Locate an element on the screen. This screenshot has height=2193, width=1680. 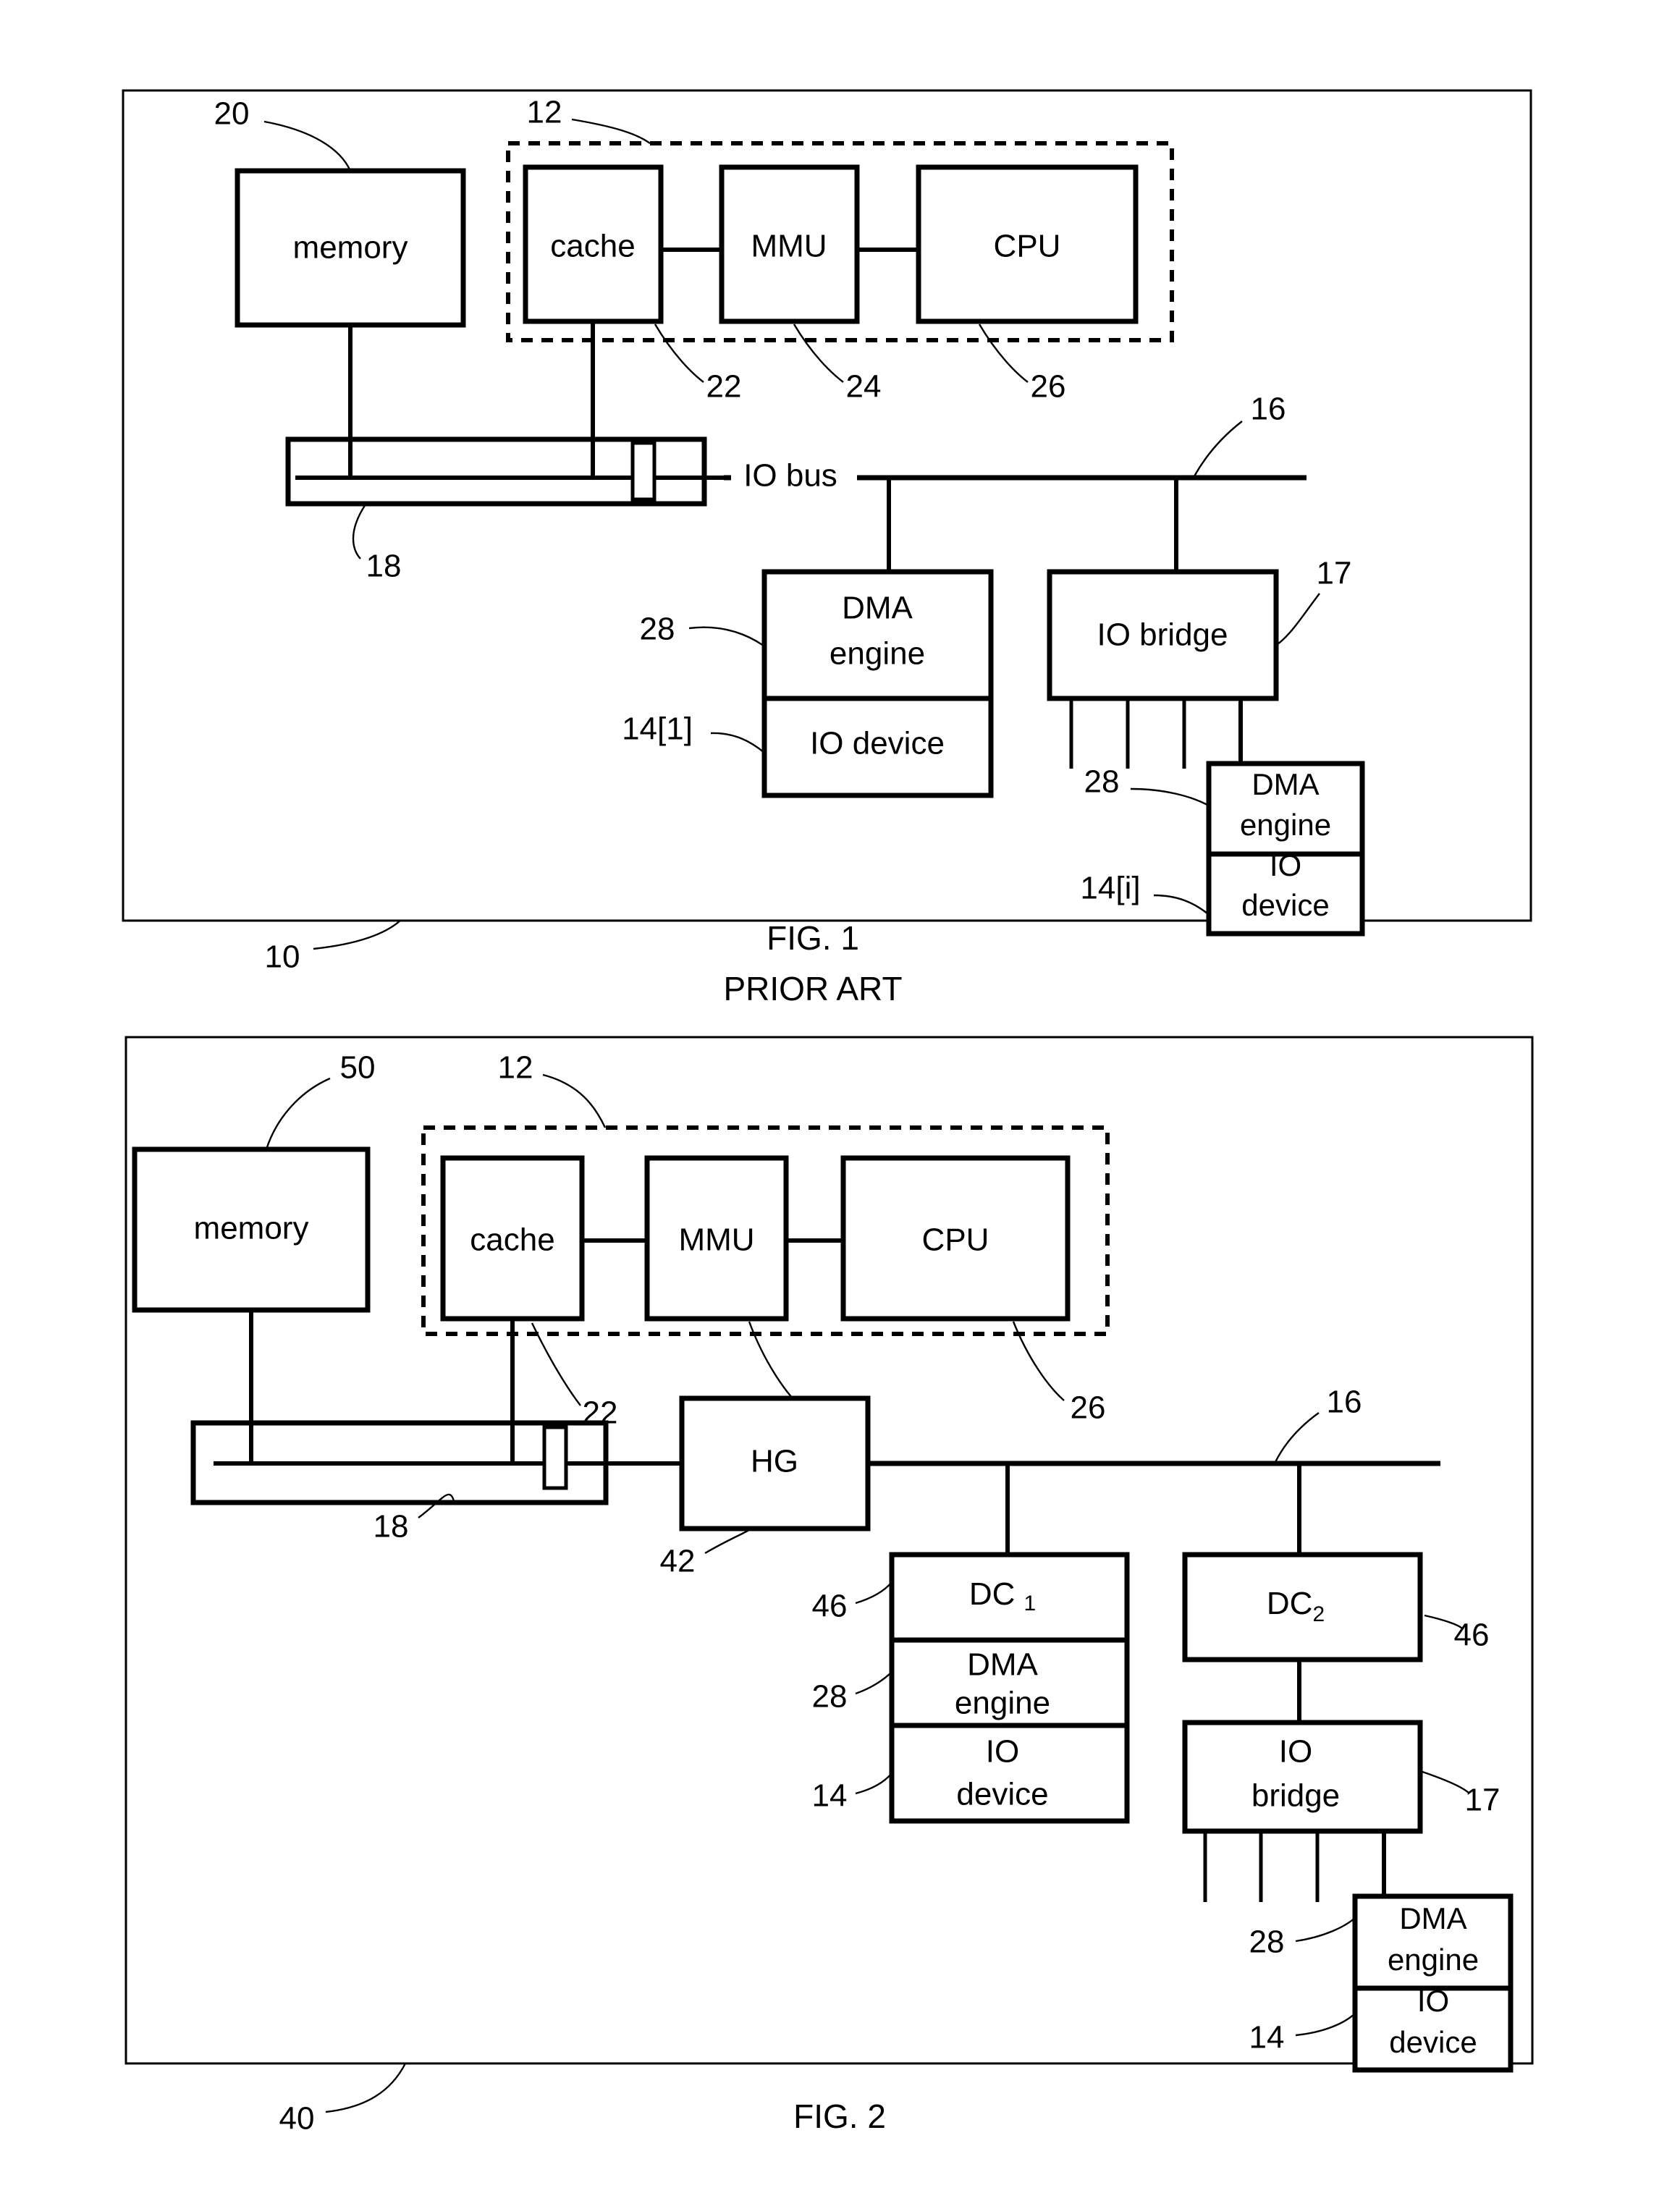
fig2-leader-io-device-dc1 is located at coordinates (873, 1784).